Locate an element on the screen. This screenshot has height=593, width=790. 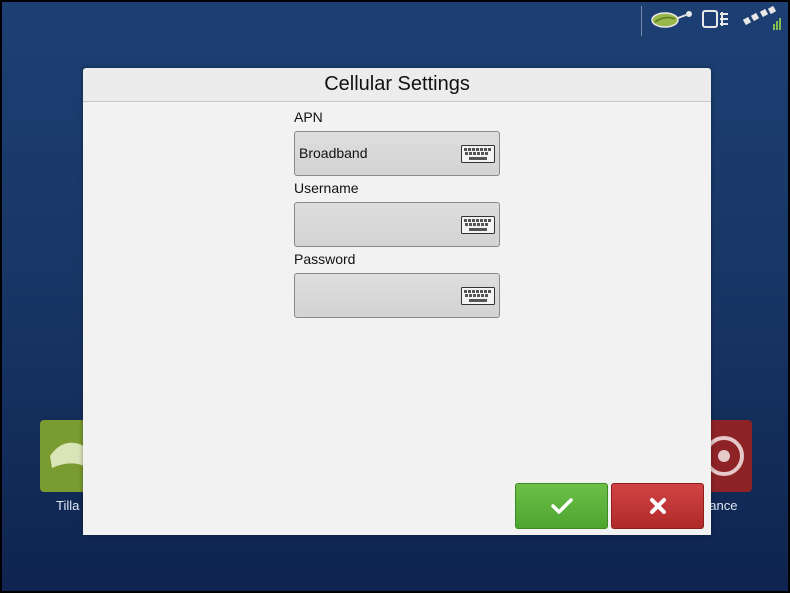
status-icons is located at coordinates (711, 21).